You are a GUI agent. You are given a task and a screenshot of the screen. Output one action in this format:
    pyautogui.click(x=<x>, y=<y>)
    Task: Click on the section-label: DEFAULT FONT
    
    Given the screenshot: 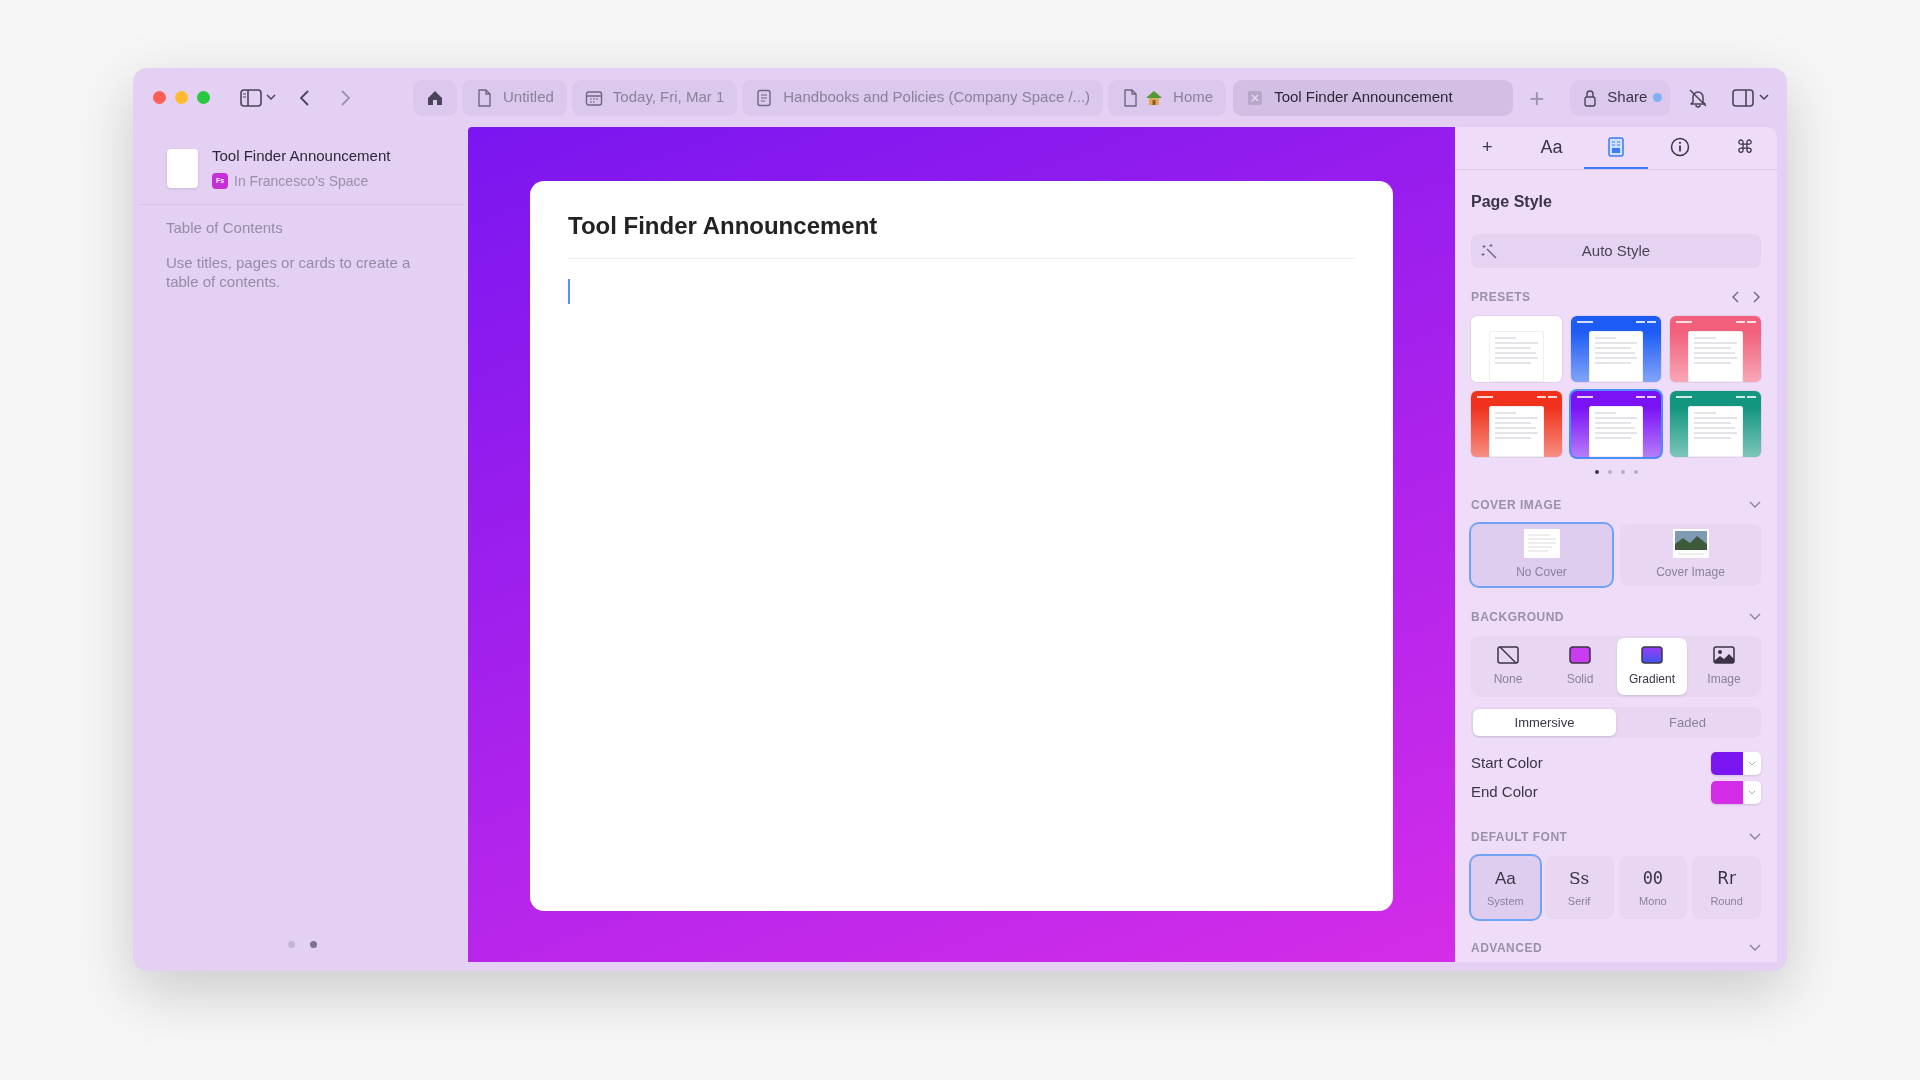 What is the action you would take?
    pyautogui.click(x=1519, y=837)
    